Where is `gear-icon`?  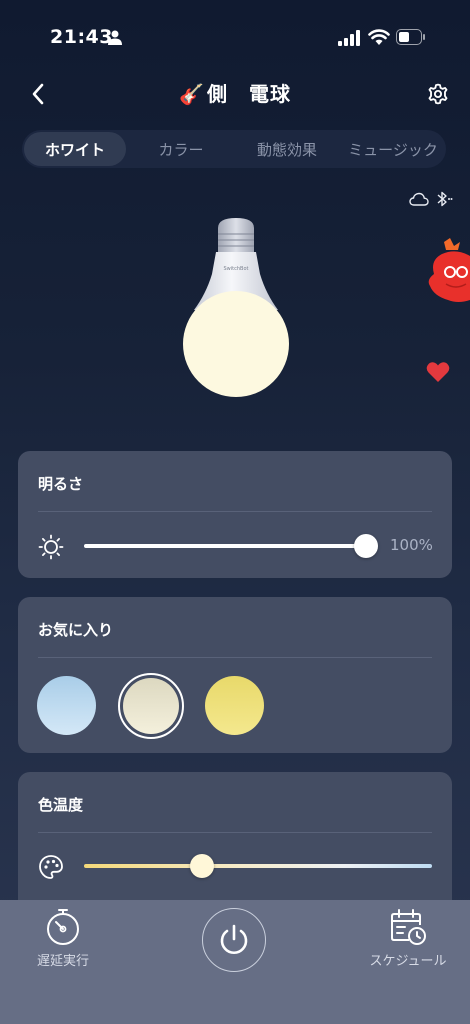
gear-icon is located at coordinates (438, 94).